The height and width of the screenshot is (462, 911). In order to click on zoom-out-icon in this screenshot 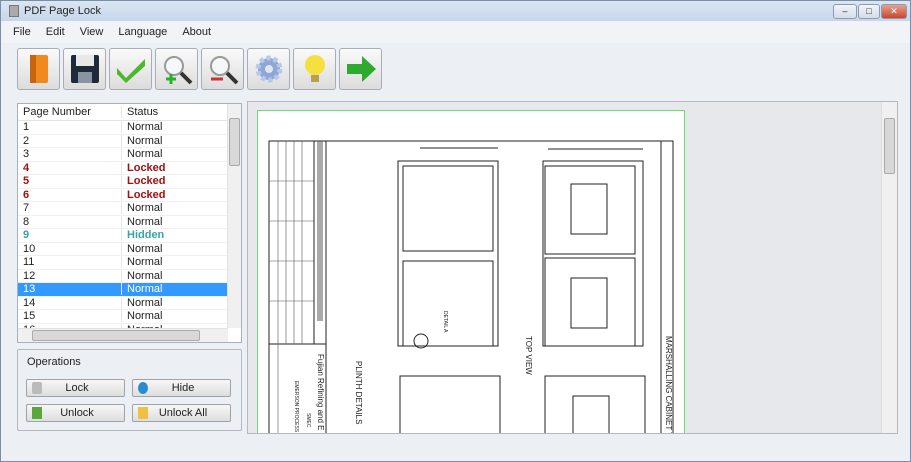, I will do `click(223, 70)`.